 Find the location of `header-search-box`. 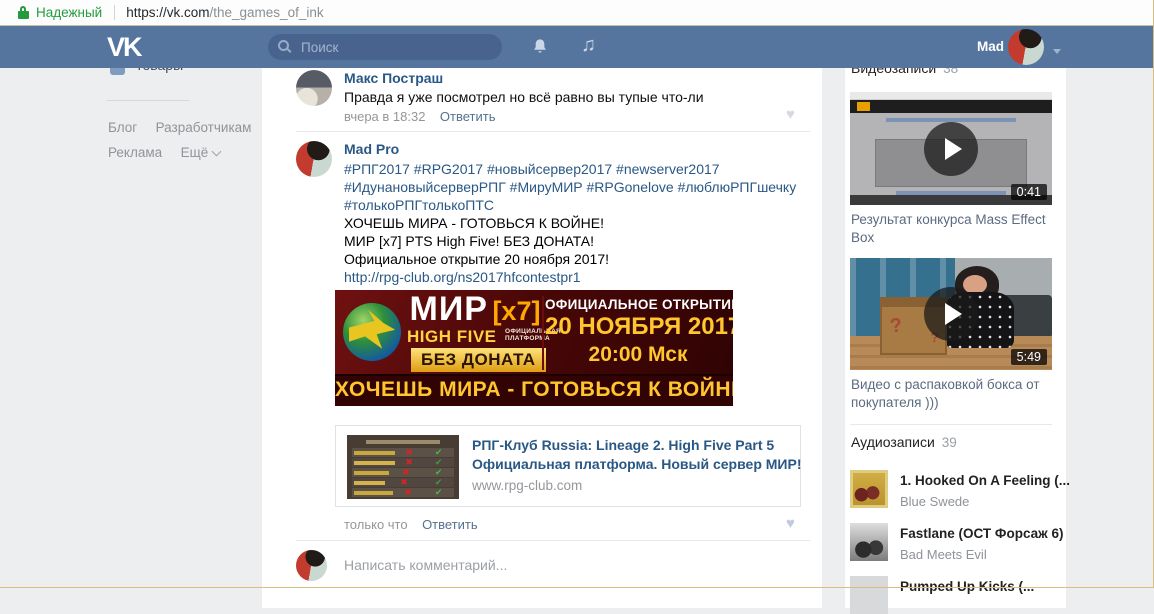

header-search-box is located at coordinates (385, 47).